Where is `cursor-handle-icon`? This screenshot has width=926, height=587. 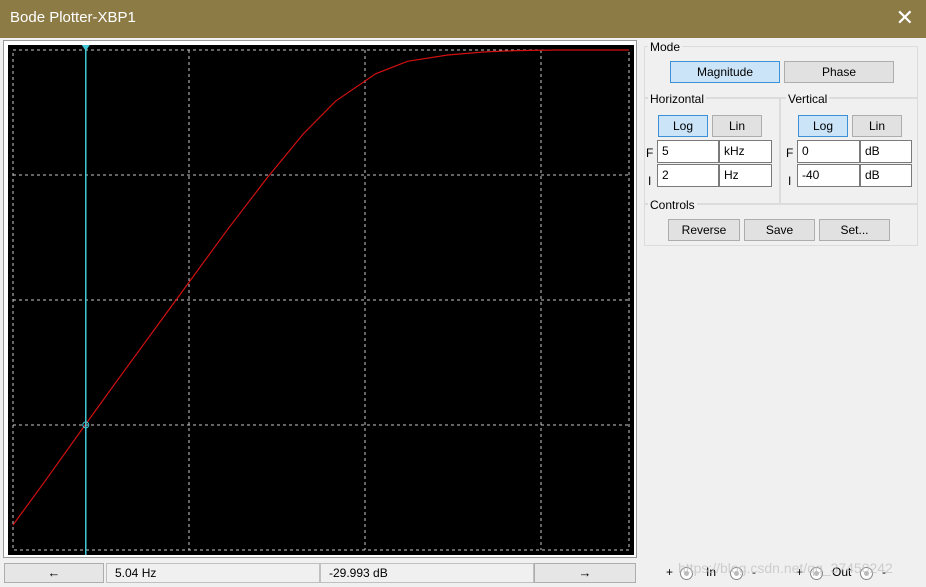
cursor-handle-icon is located at coordinates (85, 48).